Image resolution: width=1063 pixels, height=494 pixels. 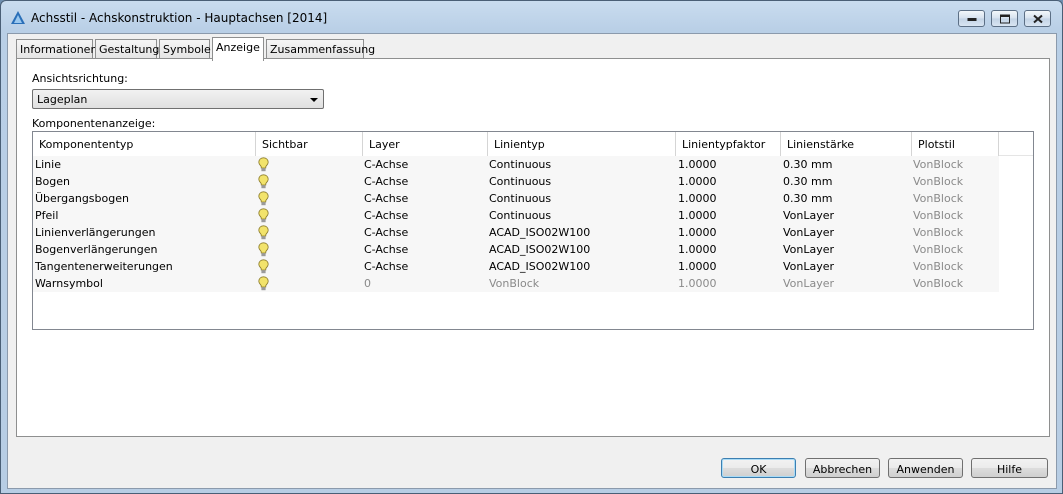 What do you see at coordinates (94, 123) in the screenshot?
I see `component-display-label: Komponentenanzeige:` at bounding box center [94, 123].